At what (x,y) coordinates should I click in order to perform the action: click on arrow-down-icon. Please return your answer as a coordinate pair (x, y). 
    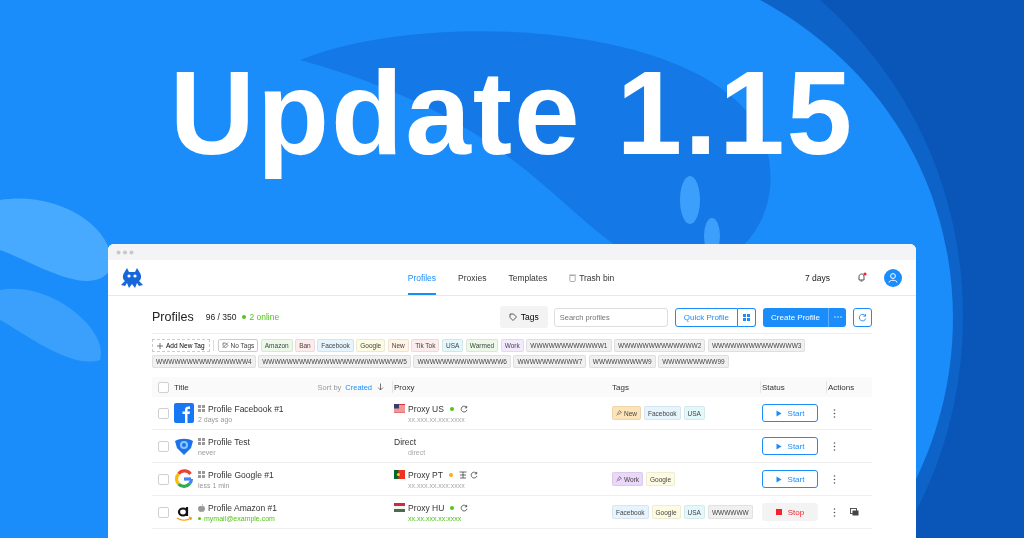
    Looking at the image, I should click on (380, 387).